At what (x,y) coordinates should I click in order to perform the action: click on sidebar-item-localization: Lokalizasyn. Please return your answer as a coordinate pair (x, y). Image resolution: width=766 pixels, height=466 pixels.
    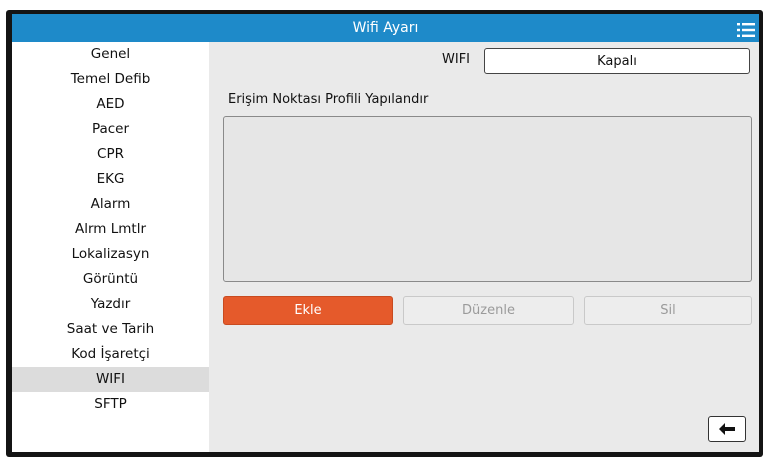
    Looking at the image, I should click on (110, 254).